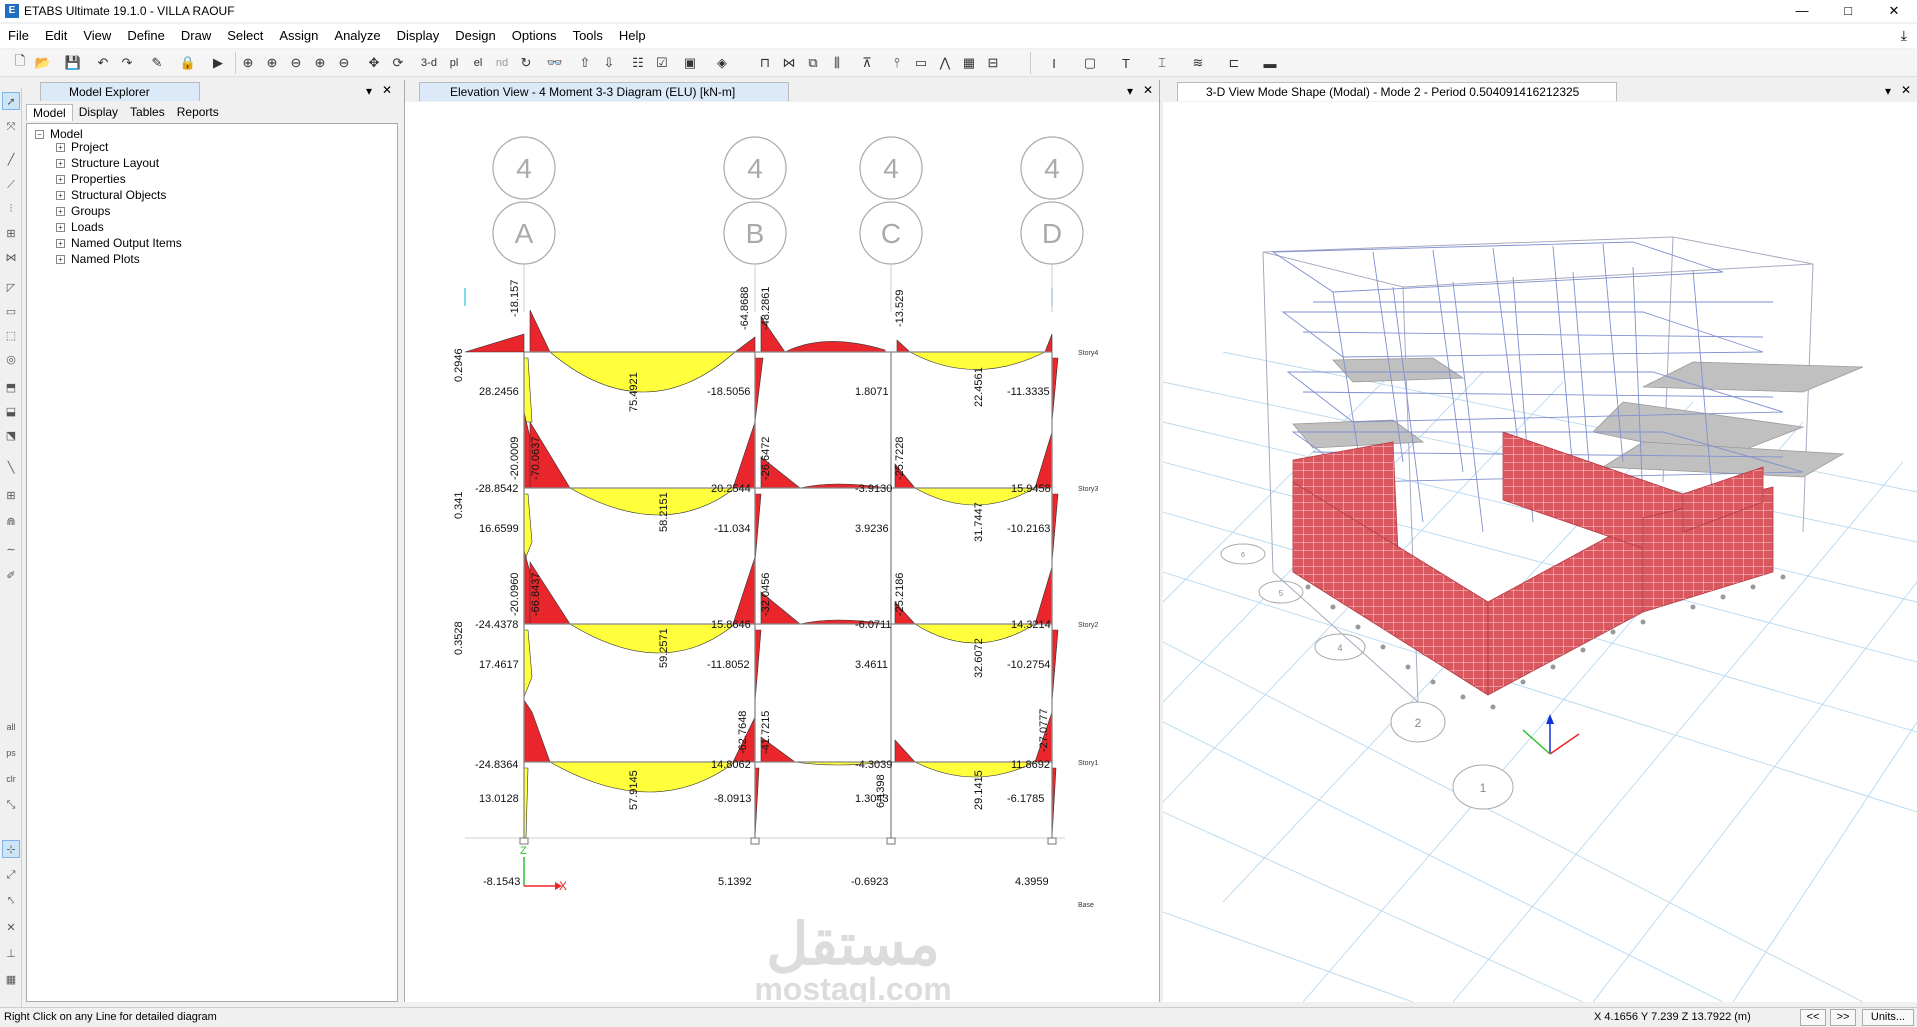 The height and width of the screenshot is (1027, 1917). Describe the element at coordinates (73, 63) in the screenshot. I see `save-icon: 💾` at that location.